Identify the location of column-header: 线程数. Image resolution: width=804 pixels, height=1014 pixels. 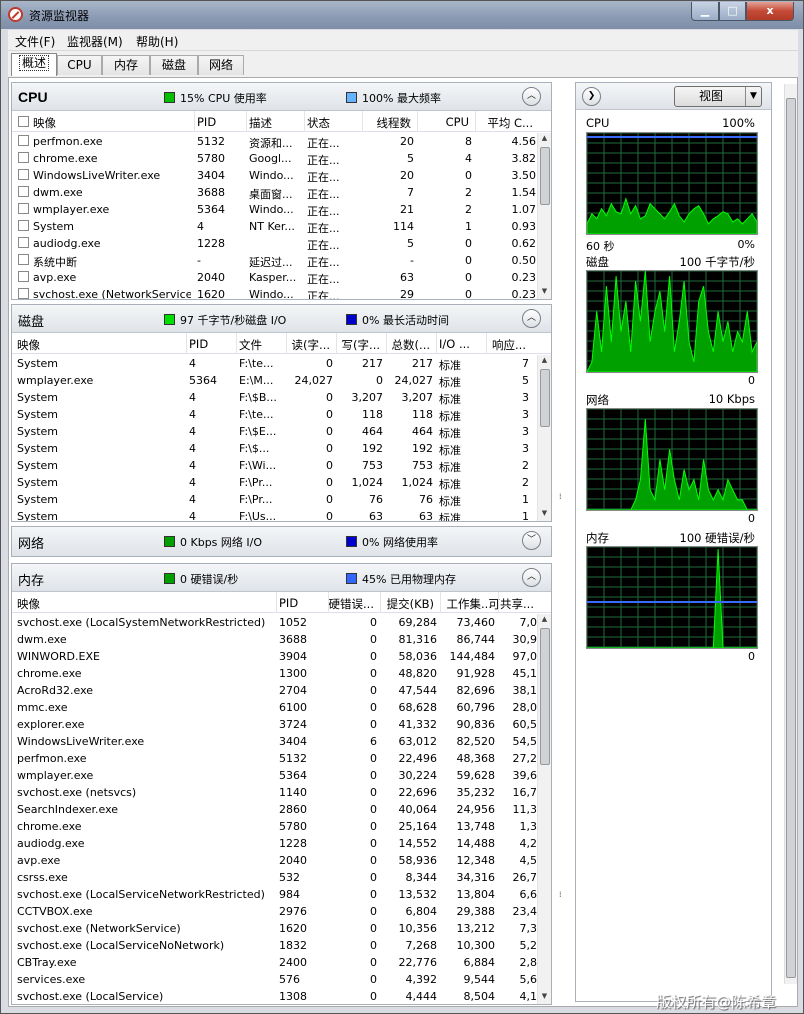
(394, 123).